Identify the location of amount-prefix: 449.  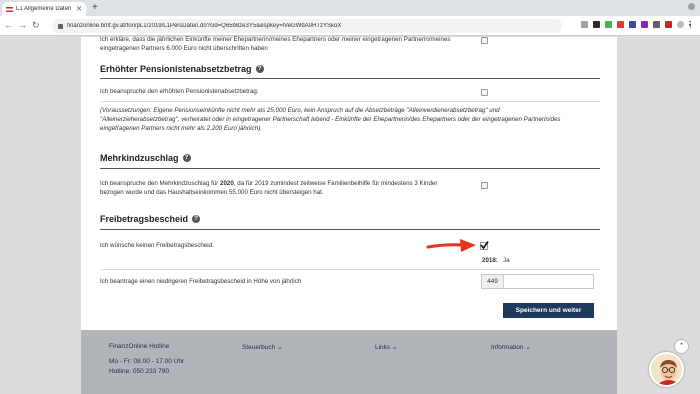
(493, 281).